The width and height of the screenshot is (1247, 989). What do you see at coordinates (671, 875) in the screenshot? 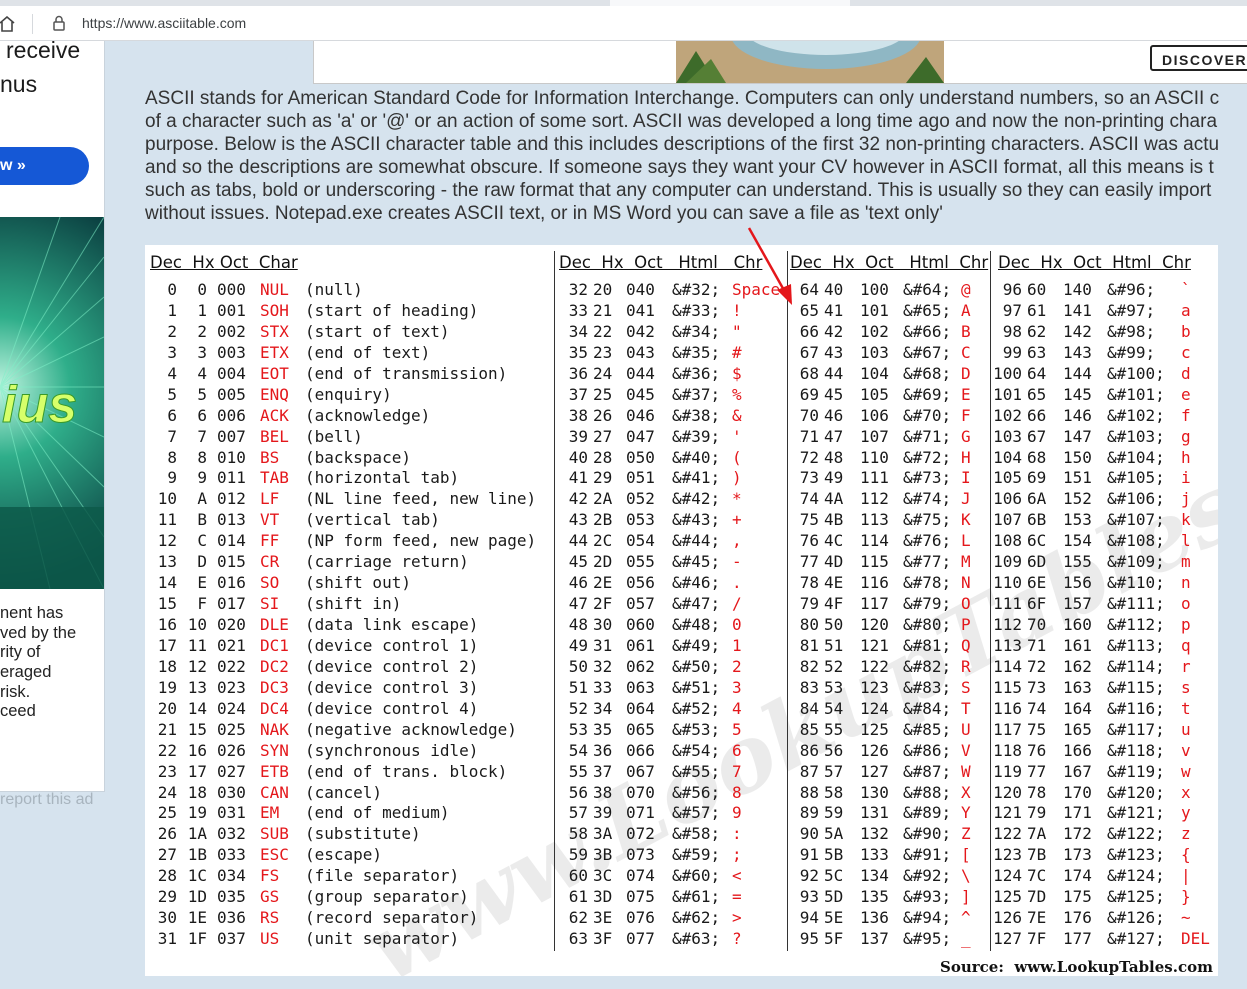
I see `table-row: 60 3C 074 &#60; <` at bounding box center [671, 875].